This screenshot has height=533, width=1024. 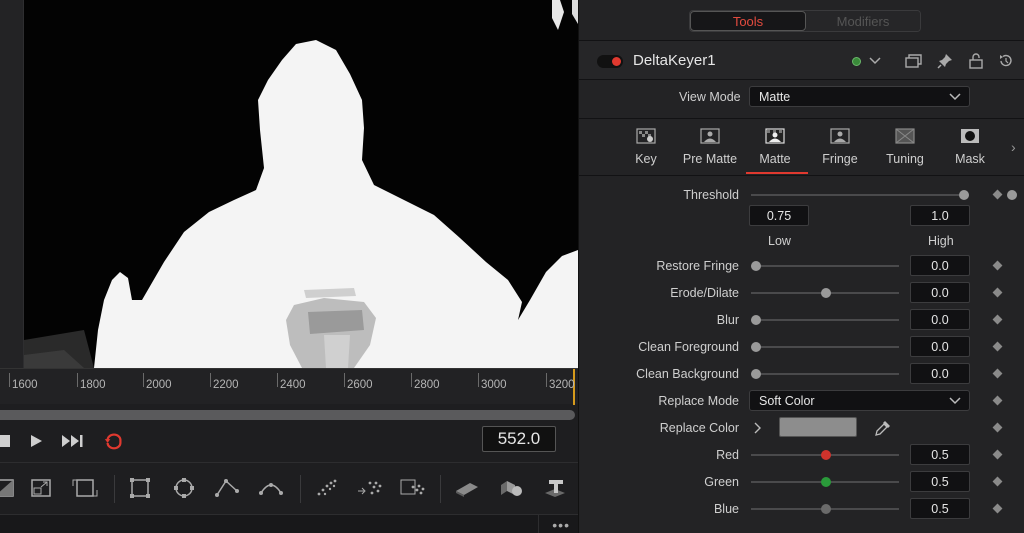 What do you see at coordinates (289, 488) in the screenshot?
I see `tools-toolbar` at bounding box center [289, 488].